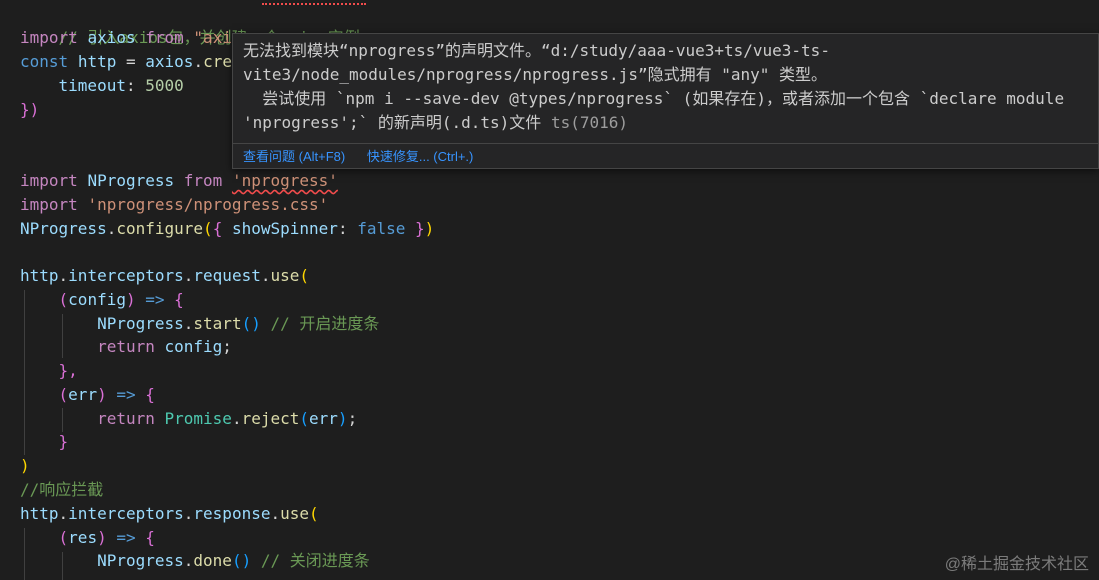  Describe the element at coordinates (97, 299) in the screenshot. I see `parameter: config` at that location.